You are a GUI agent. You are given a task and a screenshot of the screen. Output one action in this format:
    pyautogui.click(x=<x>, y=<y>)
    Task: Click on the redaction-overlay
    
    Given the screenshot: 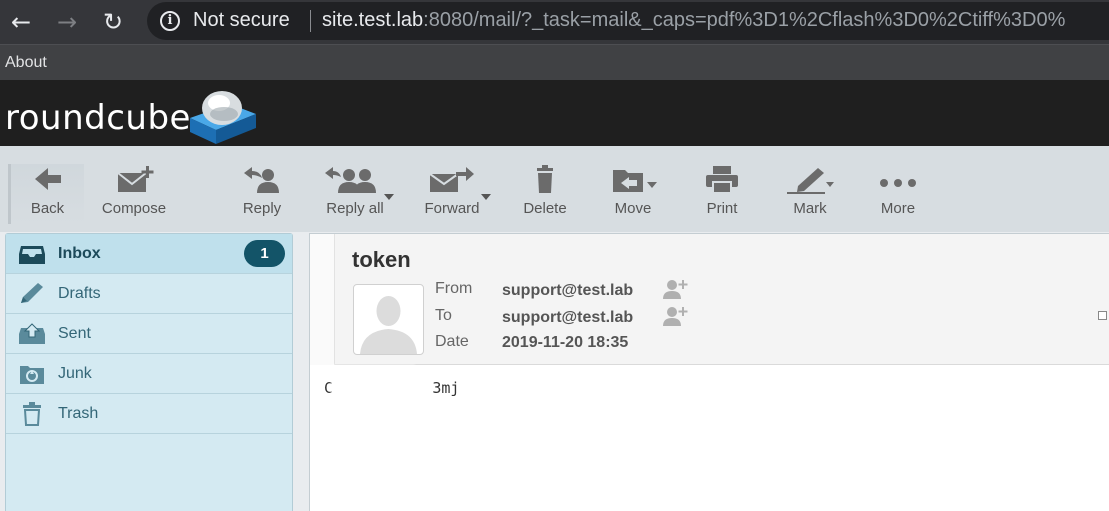 What is the action you would take?
    pyautogui.click(x=373, y=386)
    